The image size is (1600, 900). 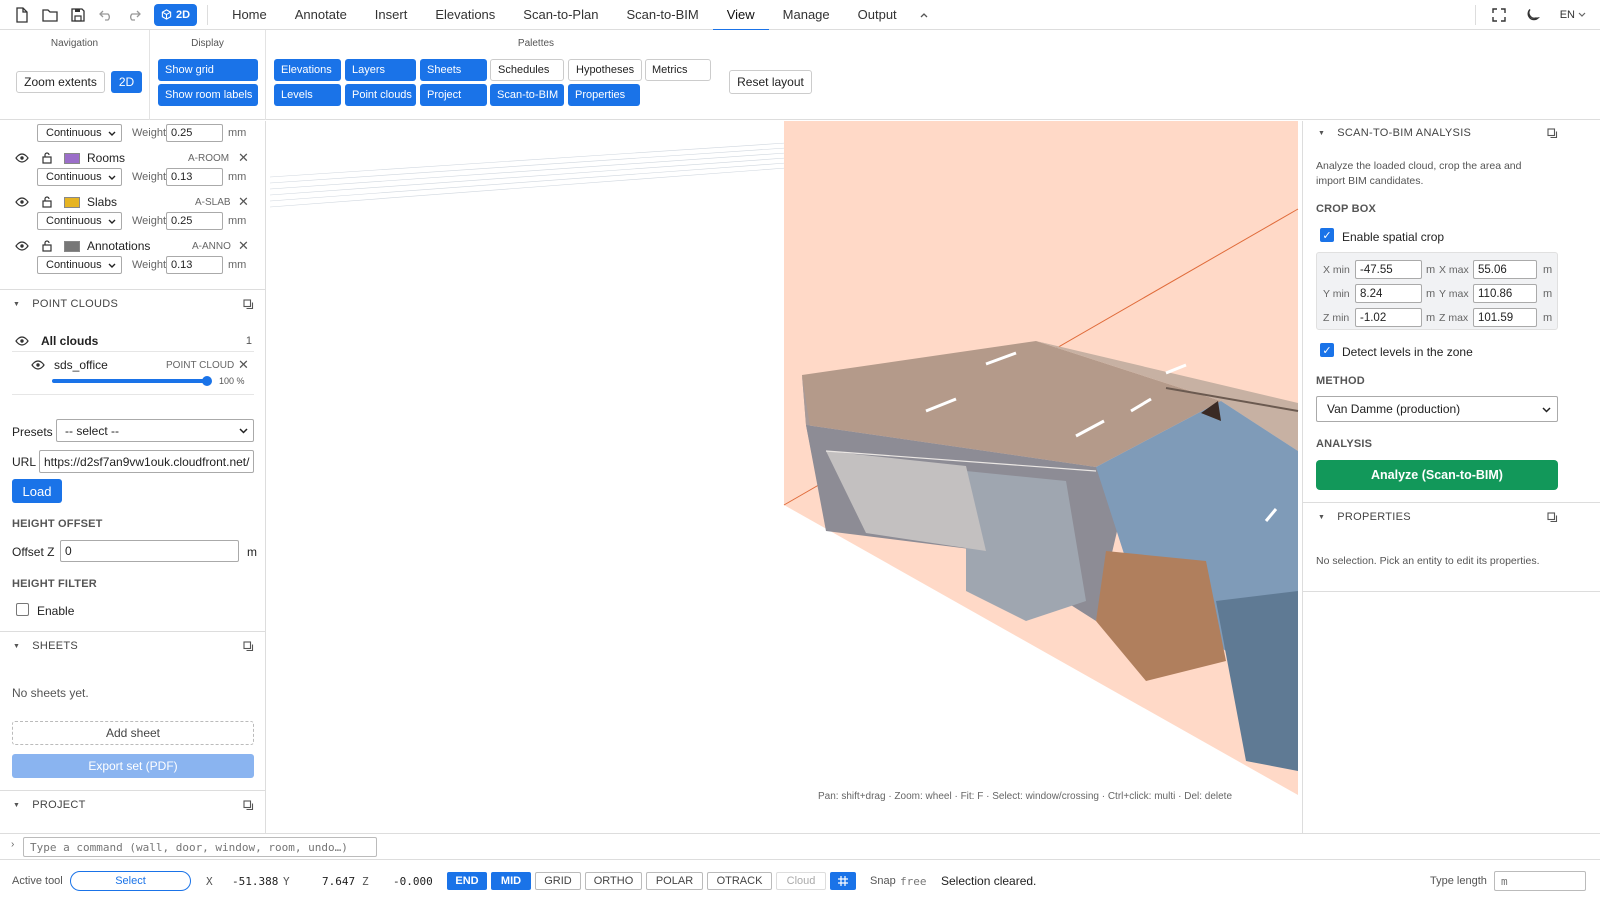 I want to click on palette-layers: Layers, so click(x=380, y=70).